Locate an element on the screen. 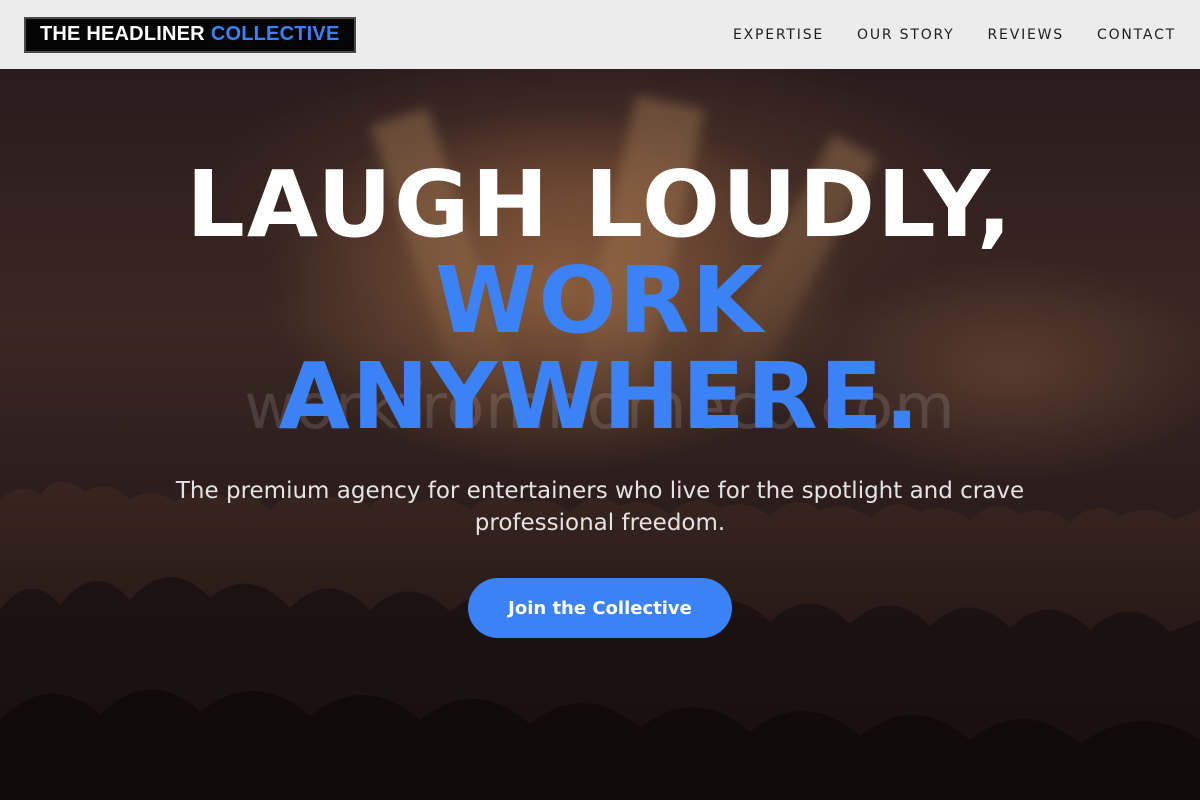 Image resolution: width=1200 pixels, height=800 pixels. nav-link-our-story: OUR STORY is located at coordinates (906, 35).